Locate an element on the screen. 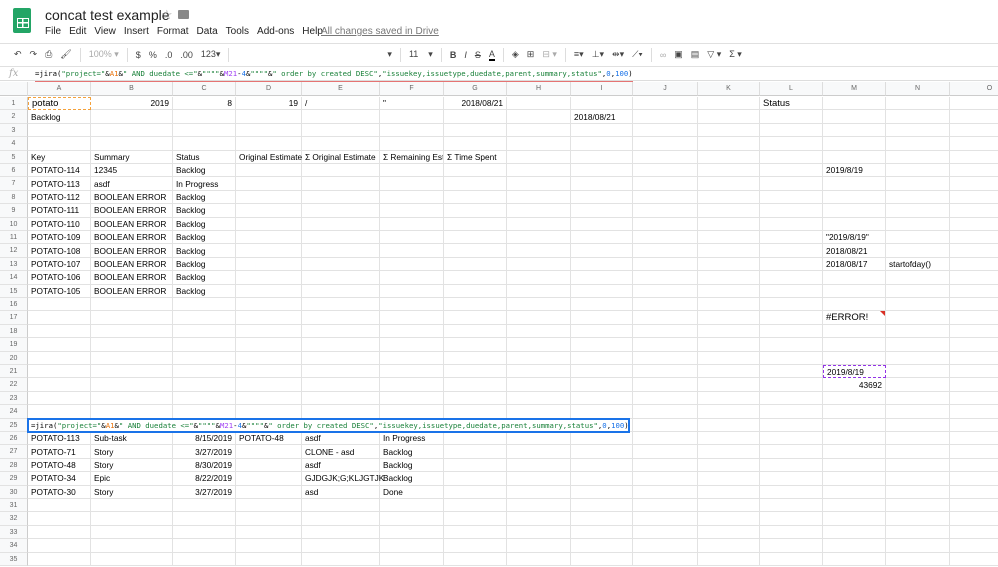 This screenshot has width=998, height=567. cell-l12 is located at coordinates (791, 251).